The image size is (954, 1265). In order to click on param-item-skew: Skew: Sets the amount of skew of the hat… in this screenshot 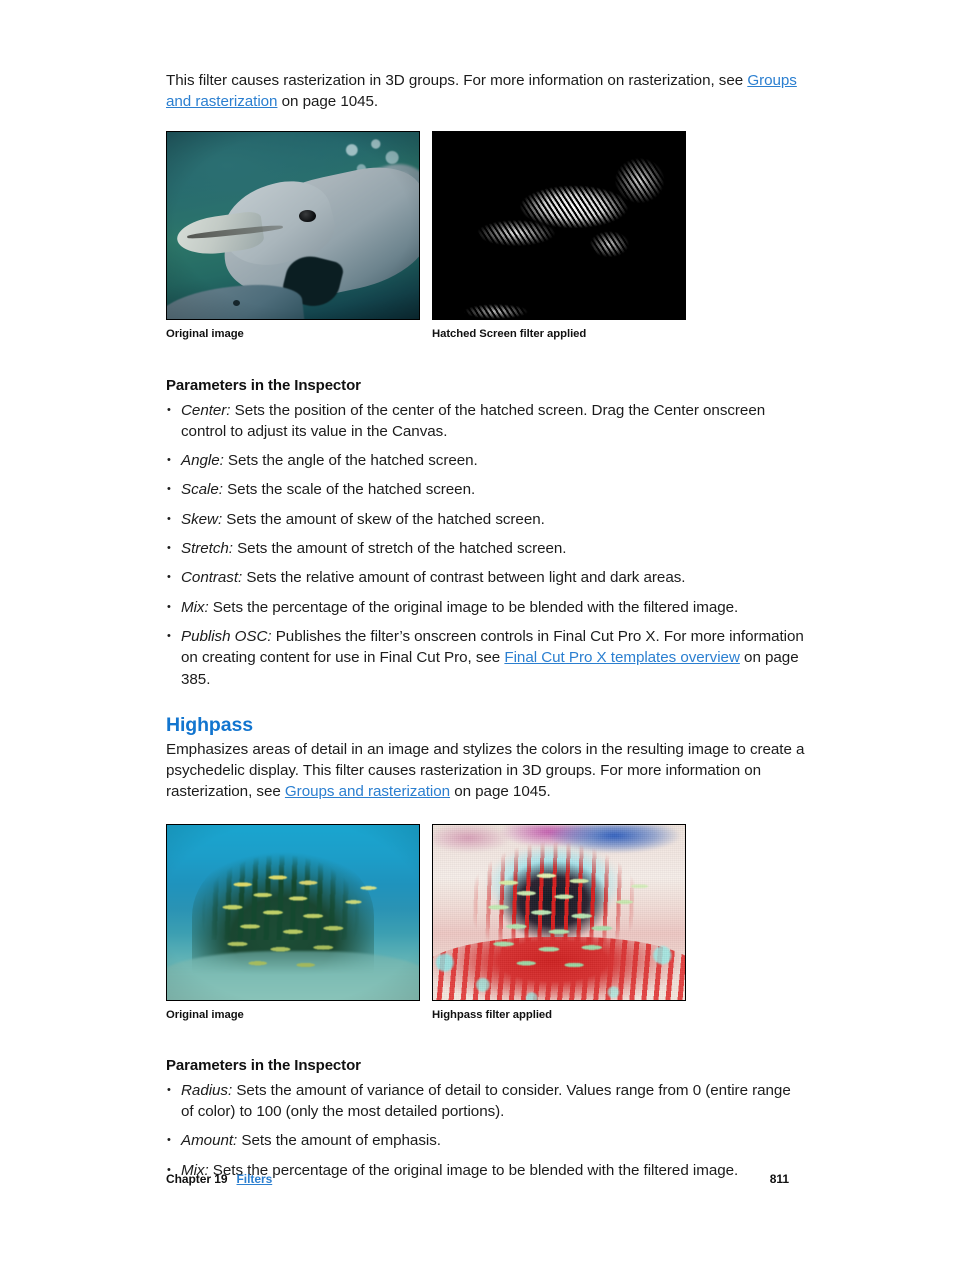, I will do `click(486, 520)`.